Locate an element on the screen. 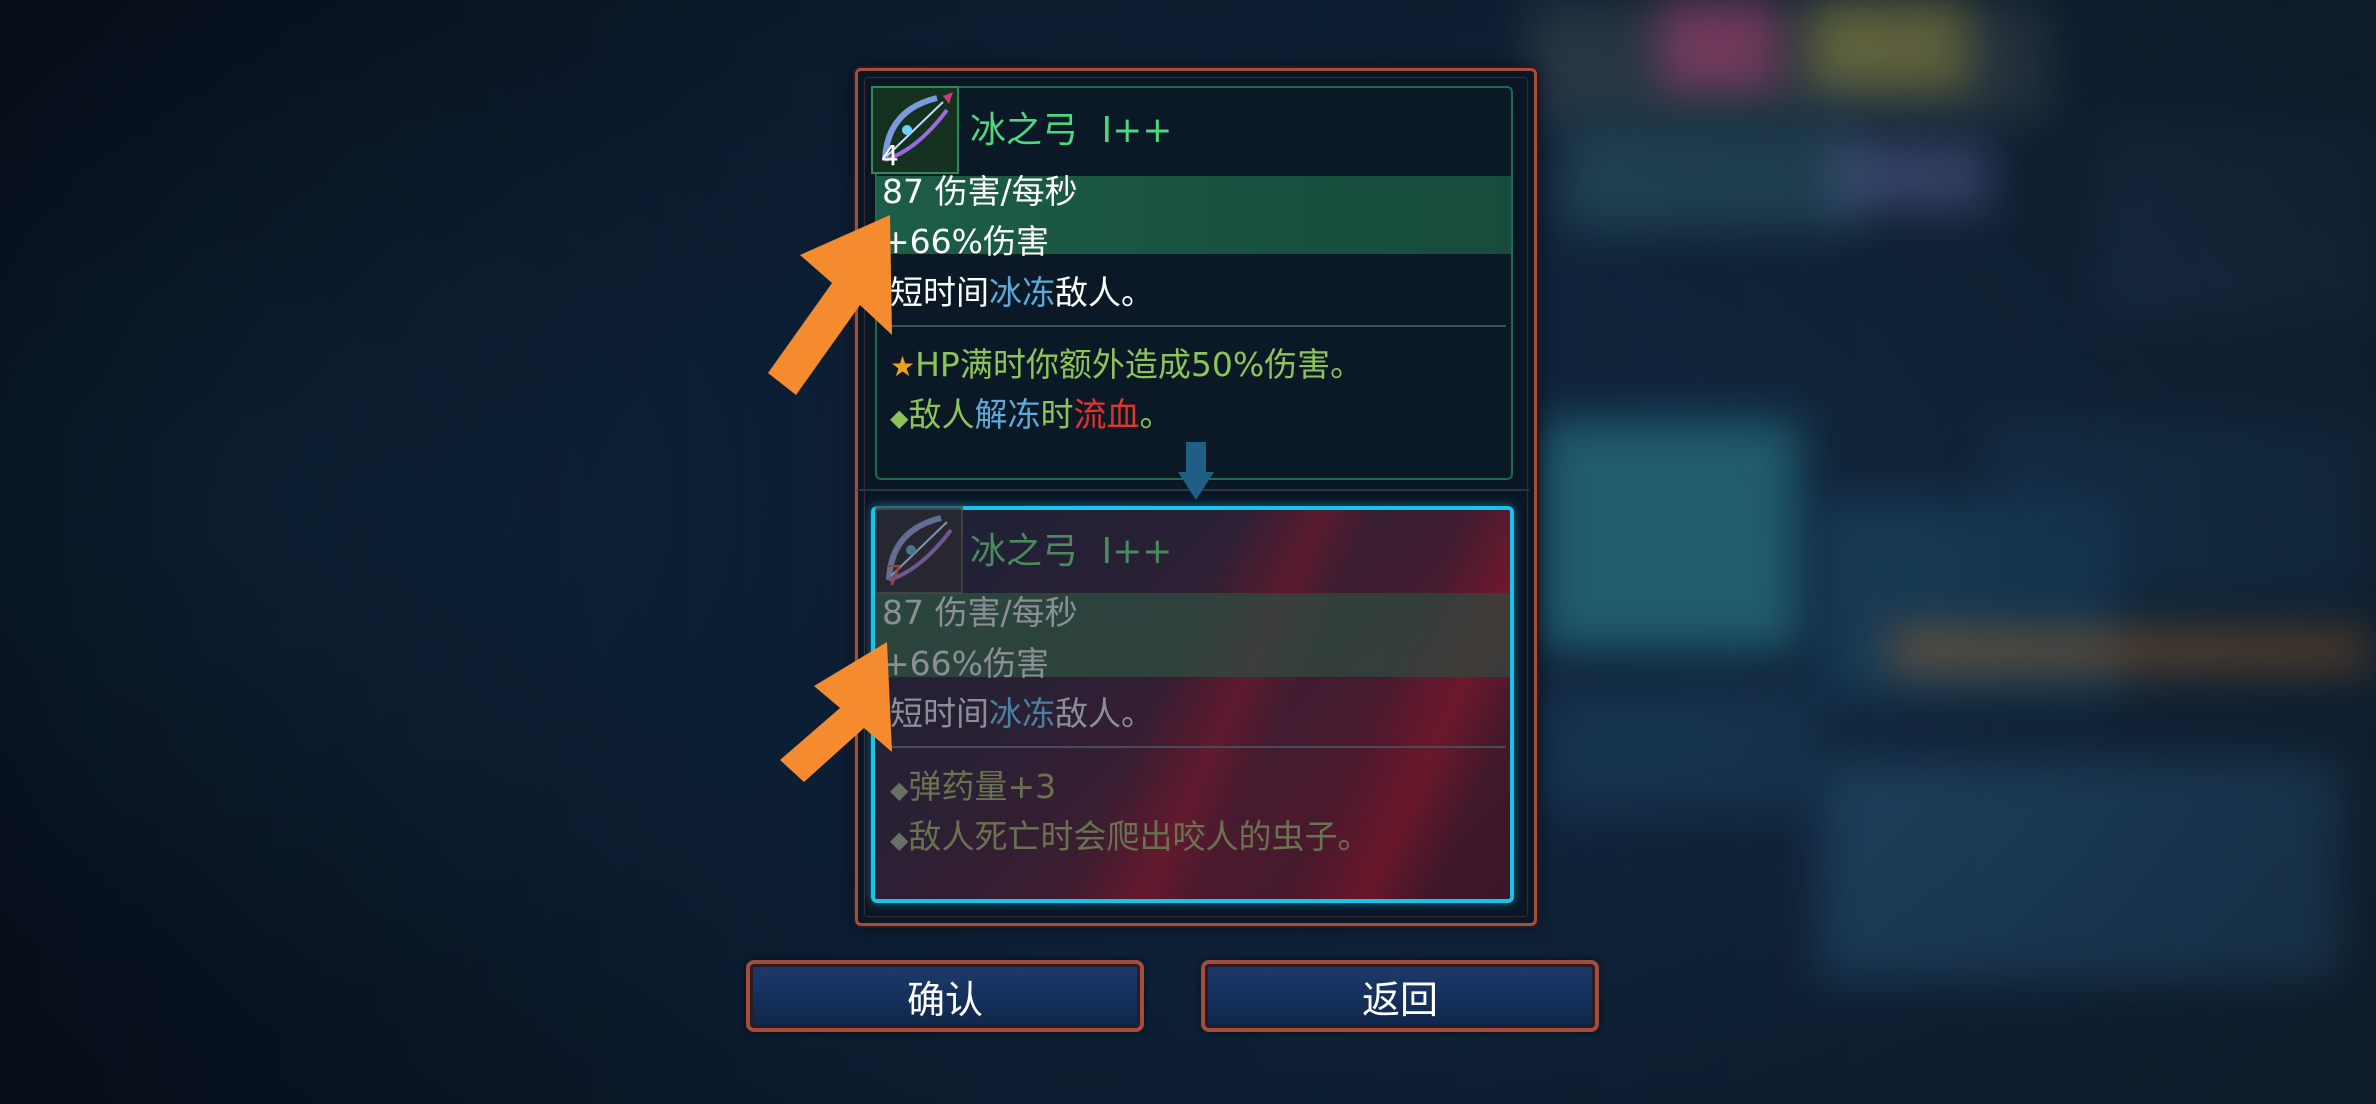  mutation-text: 。 is located at coordinates (1156, 414).